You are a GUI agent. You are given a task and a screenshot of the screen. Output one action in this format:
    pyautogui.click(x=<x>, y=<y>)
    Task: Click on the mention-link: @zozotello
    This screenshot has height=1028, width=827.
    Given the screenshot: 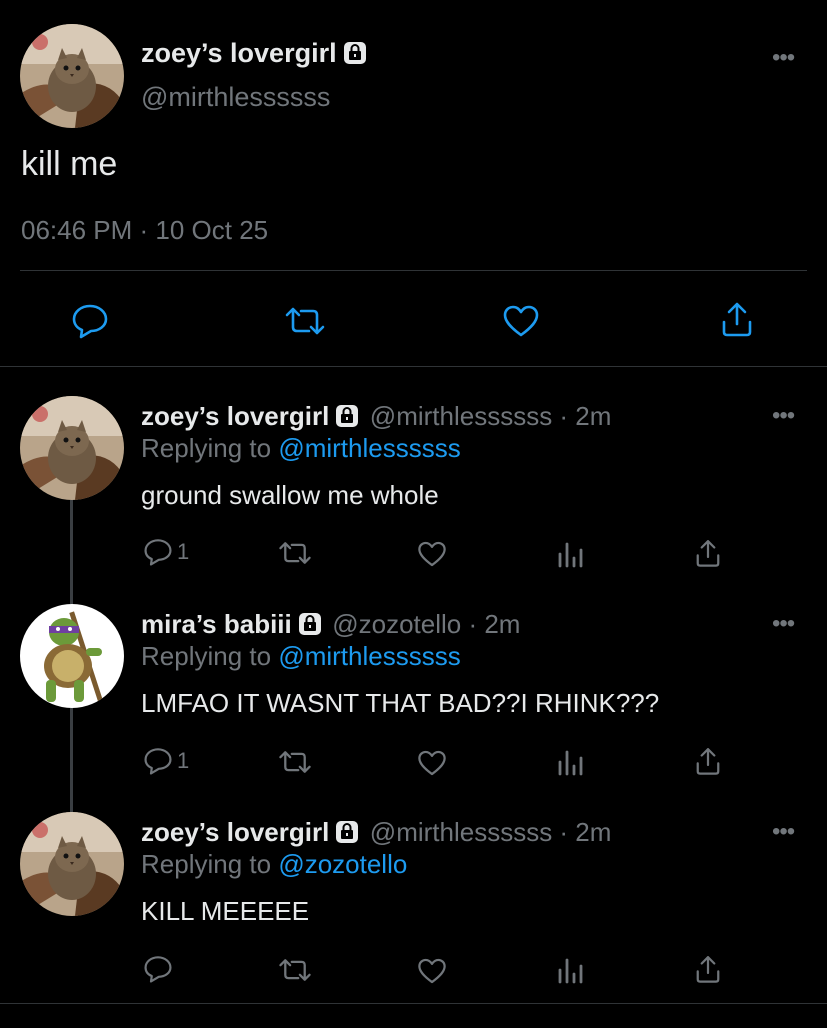 What is the action you would take?
    pyautogui.click(x=342, y=864)
    